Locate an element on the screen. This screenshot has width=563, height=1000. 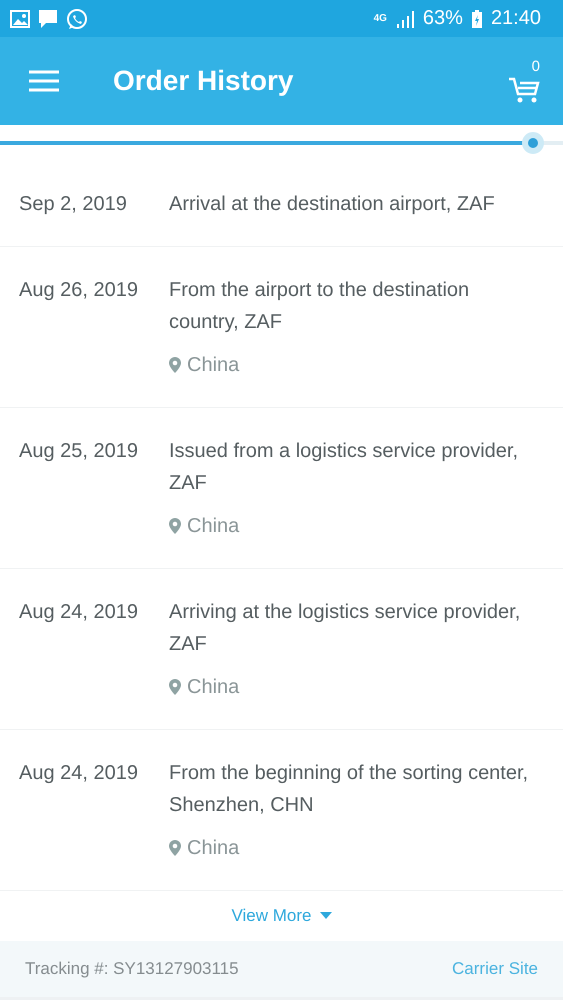
caret-down-icon is located at coordinates (326, 916).